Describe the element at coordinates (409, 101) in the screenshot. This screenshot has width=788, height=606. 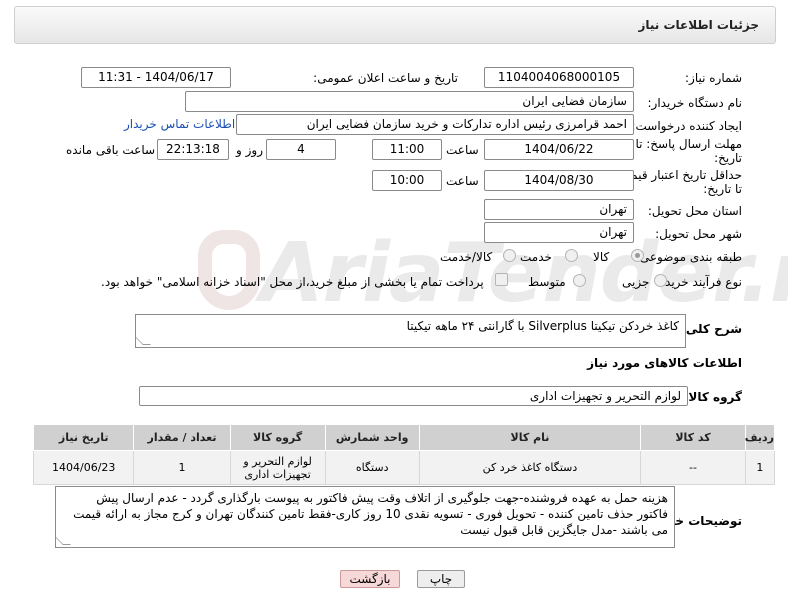
I see `buyer-org-field: سازمان فضایی ایران` at that location.